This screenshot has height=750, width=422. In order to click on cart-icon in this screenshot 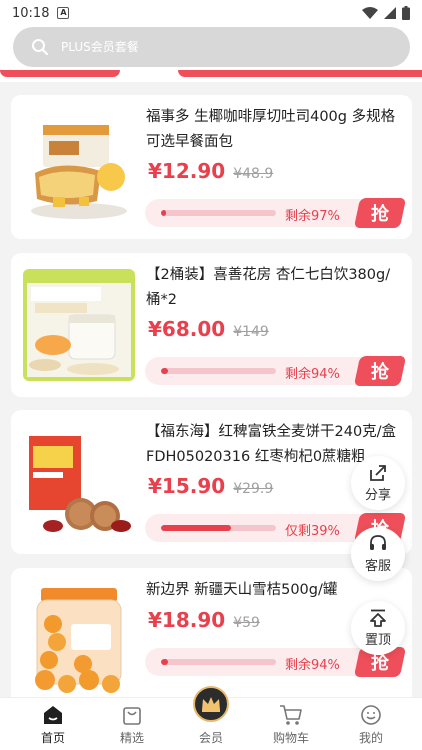, I will do `click(291, 715)`.